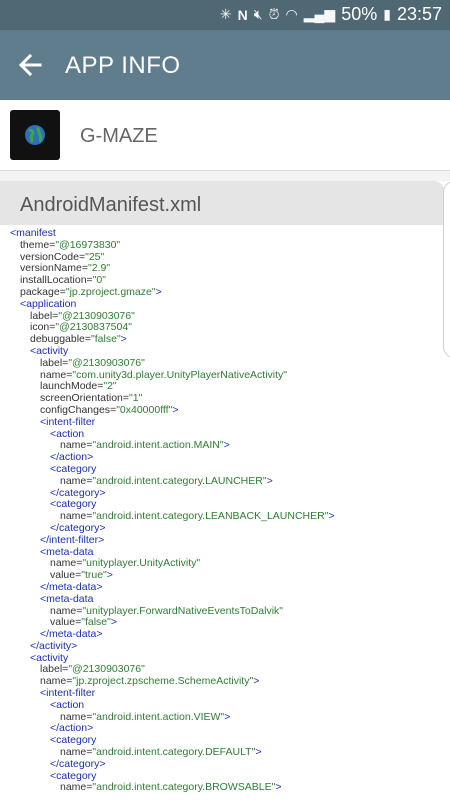  I want to click on xml-attr-value: "2", so click(110, 386).